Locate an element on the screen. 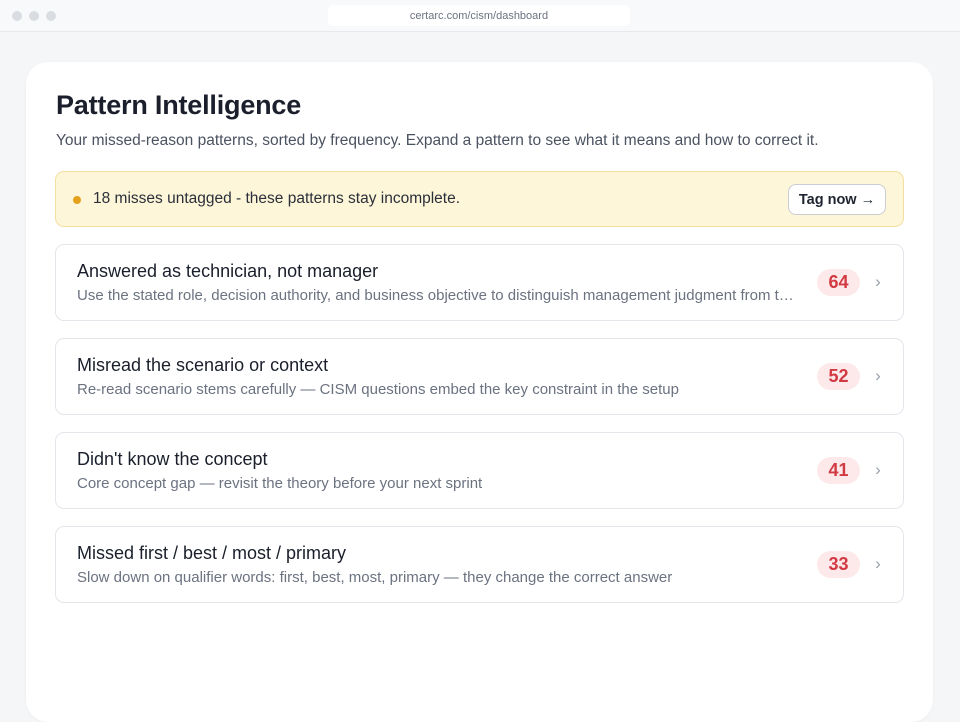 Image resolution: width=960 pixels, height=722 pixels. pattern-title: Missed first / best / most / primary is located at coordinates (212, 553).